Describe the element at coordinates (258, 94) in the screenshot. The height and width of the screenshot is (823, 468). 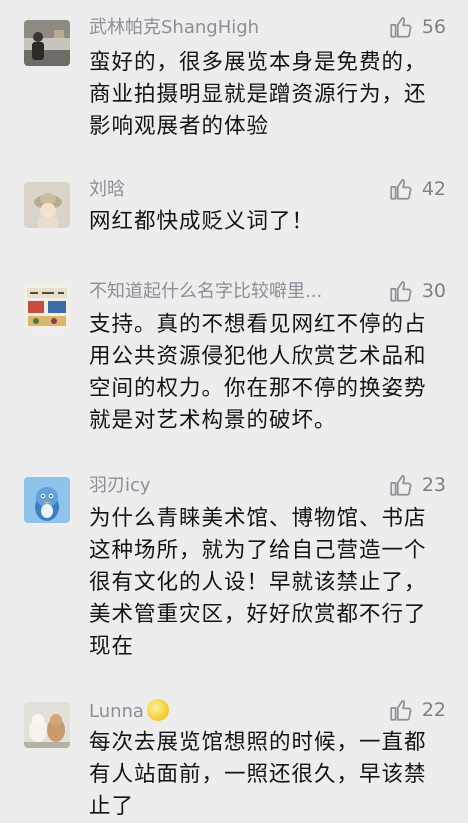
I see `comment-text: 蛮好的，很多展览本身是免费的， 商业拍摄明显就是蹭资源行为，还 影响观展者的体验` at that location.